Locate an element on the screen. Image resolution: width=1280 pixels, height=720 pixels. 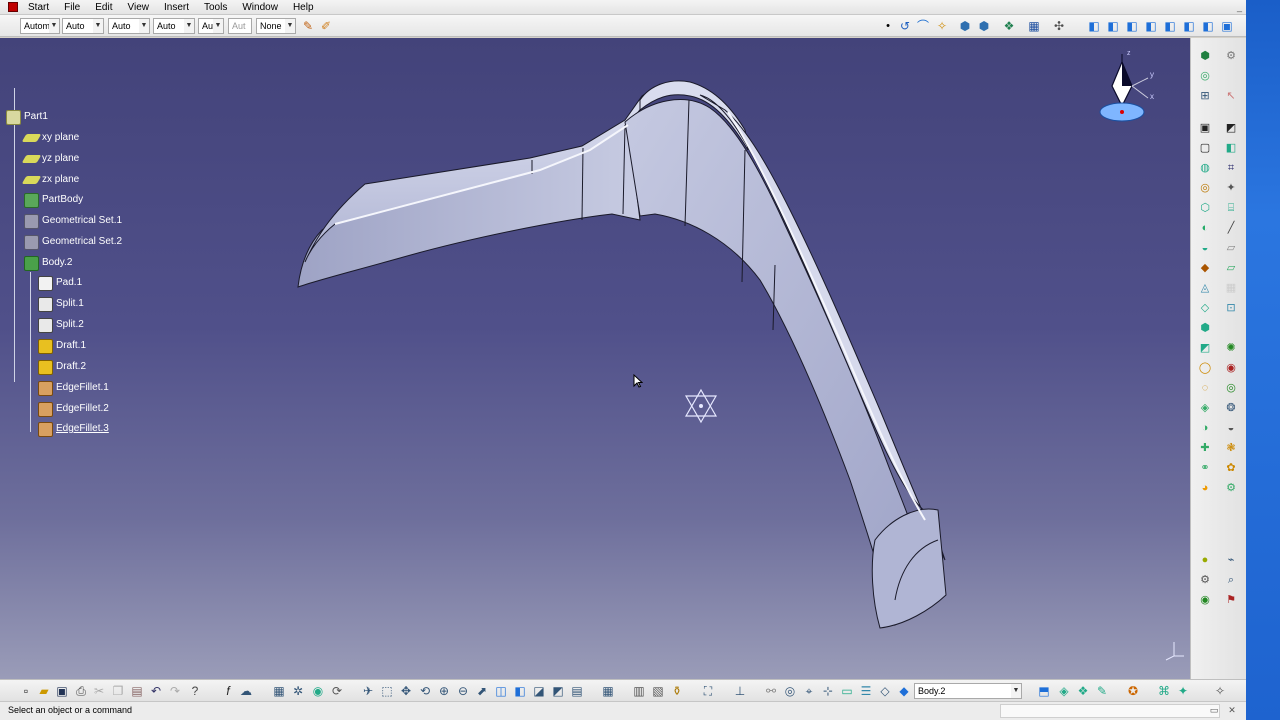
catia-icon: ✧ is located at coordinates (1220, 691).